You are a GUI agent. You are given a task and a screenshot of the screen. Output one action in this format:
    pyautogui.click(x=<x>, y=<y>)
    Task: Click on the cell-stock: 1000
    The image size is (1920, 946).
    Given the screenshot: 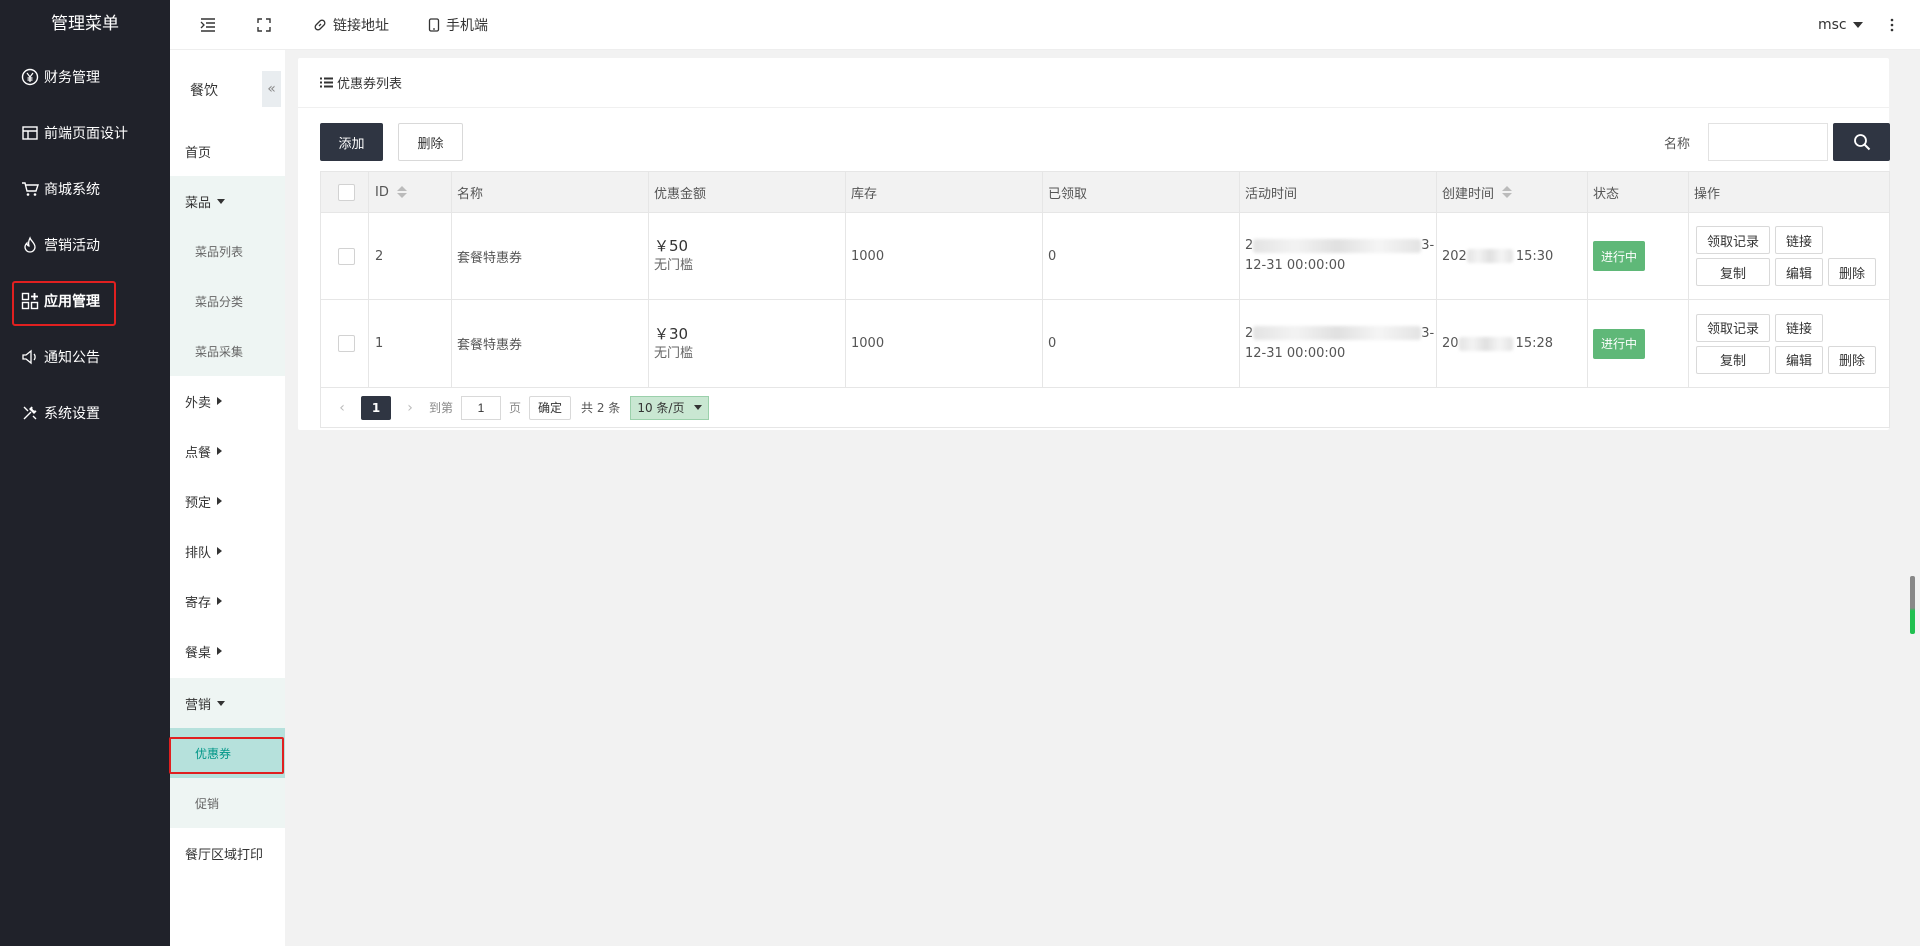 What is the action you would take?
    pyautogui.click(x=944, y=343)
    